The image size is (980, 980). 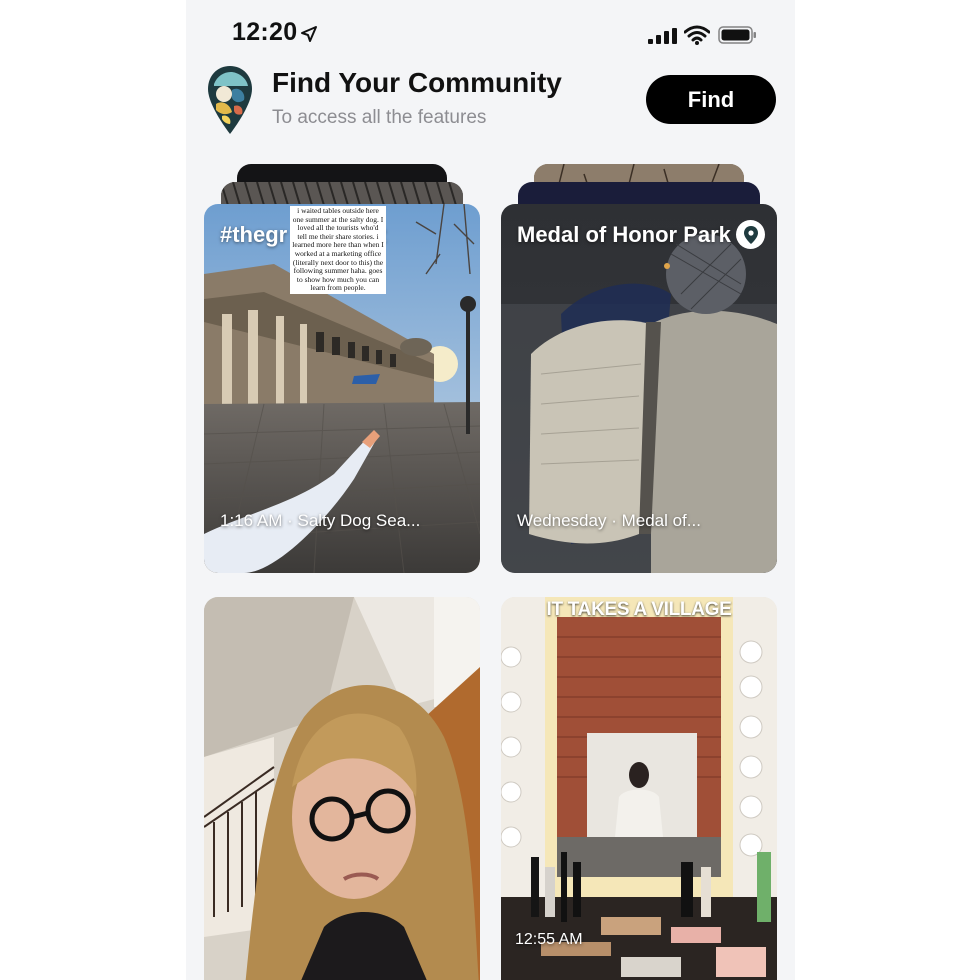 I want to click on cellular-signal-icon, so click(x=662, y=36).